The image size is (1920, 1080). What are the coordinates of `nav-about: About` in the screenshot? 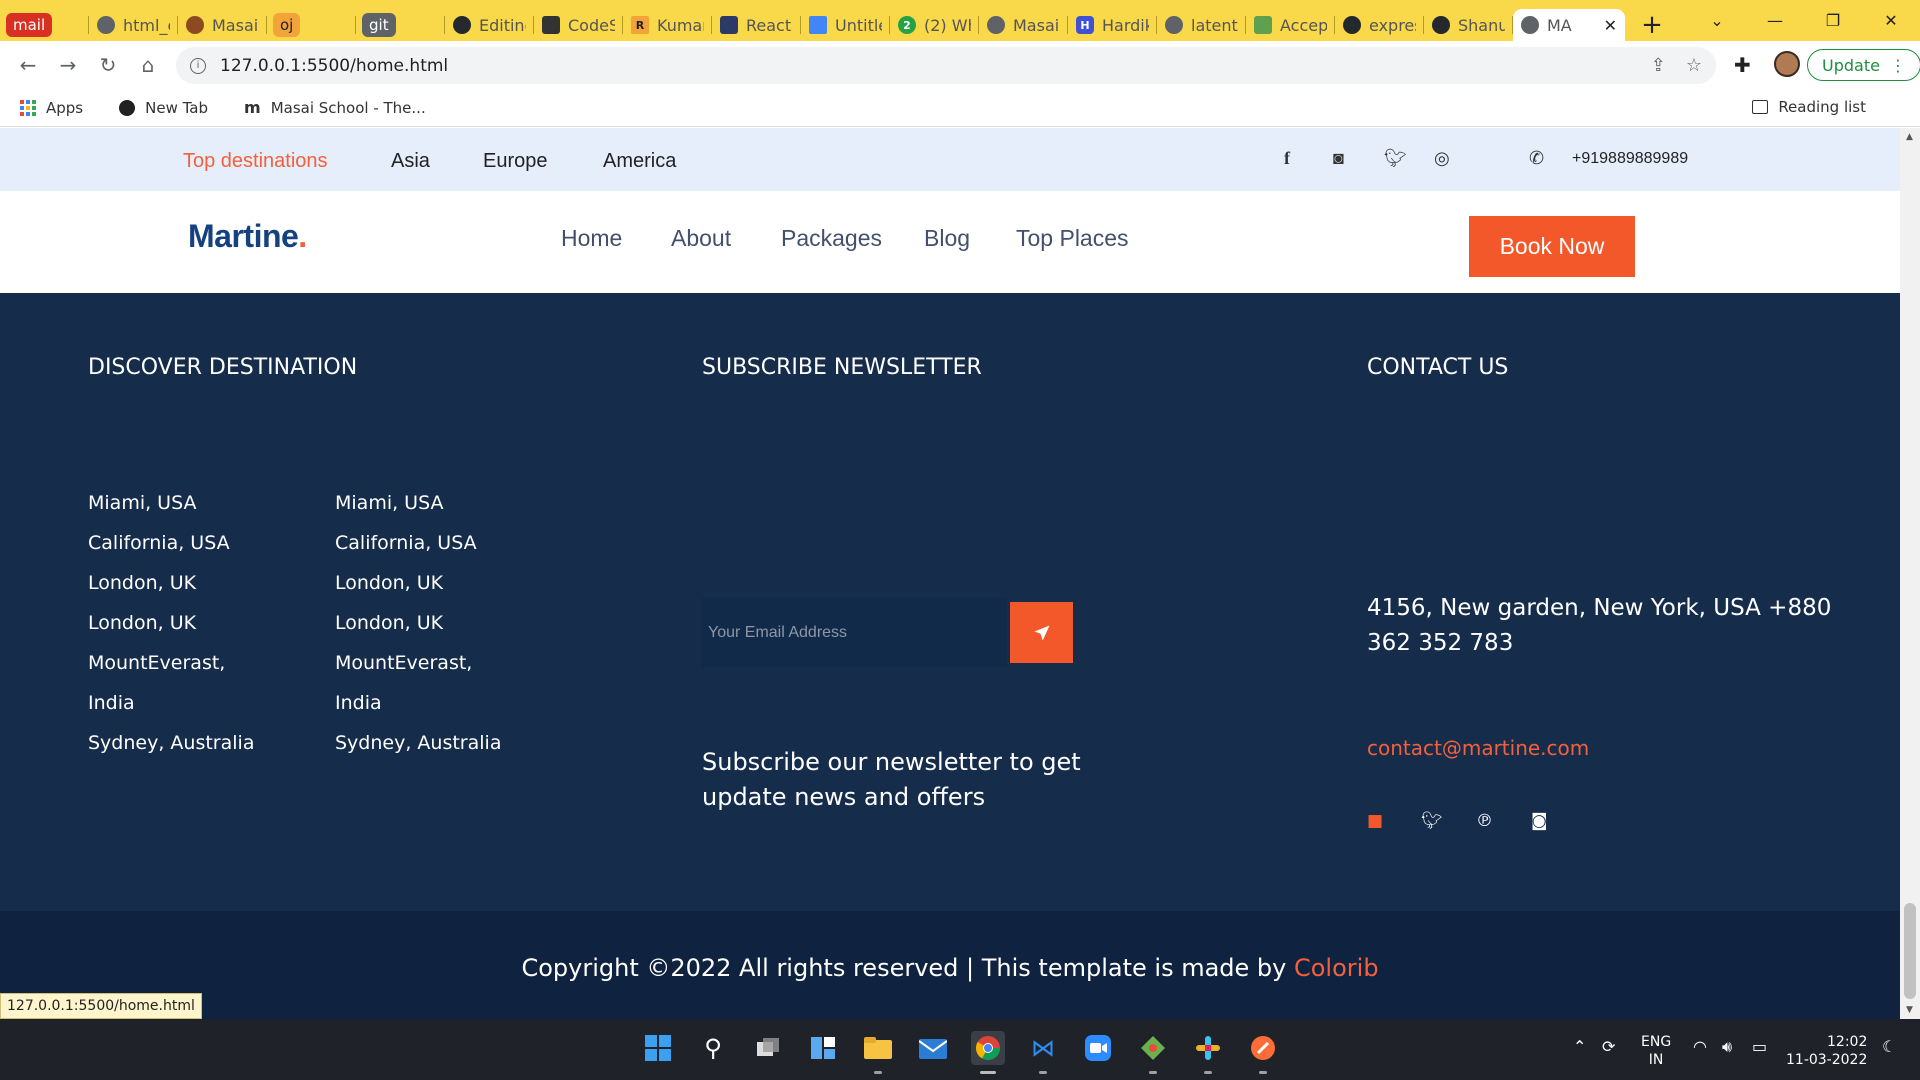 It's located at (701, 238).